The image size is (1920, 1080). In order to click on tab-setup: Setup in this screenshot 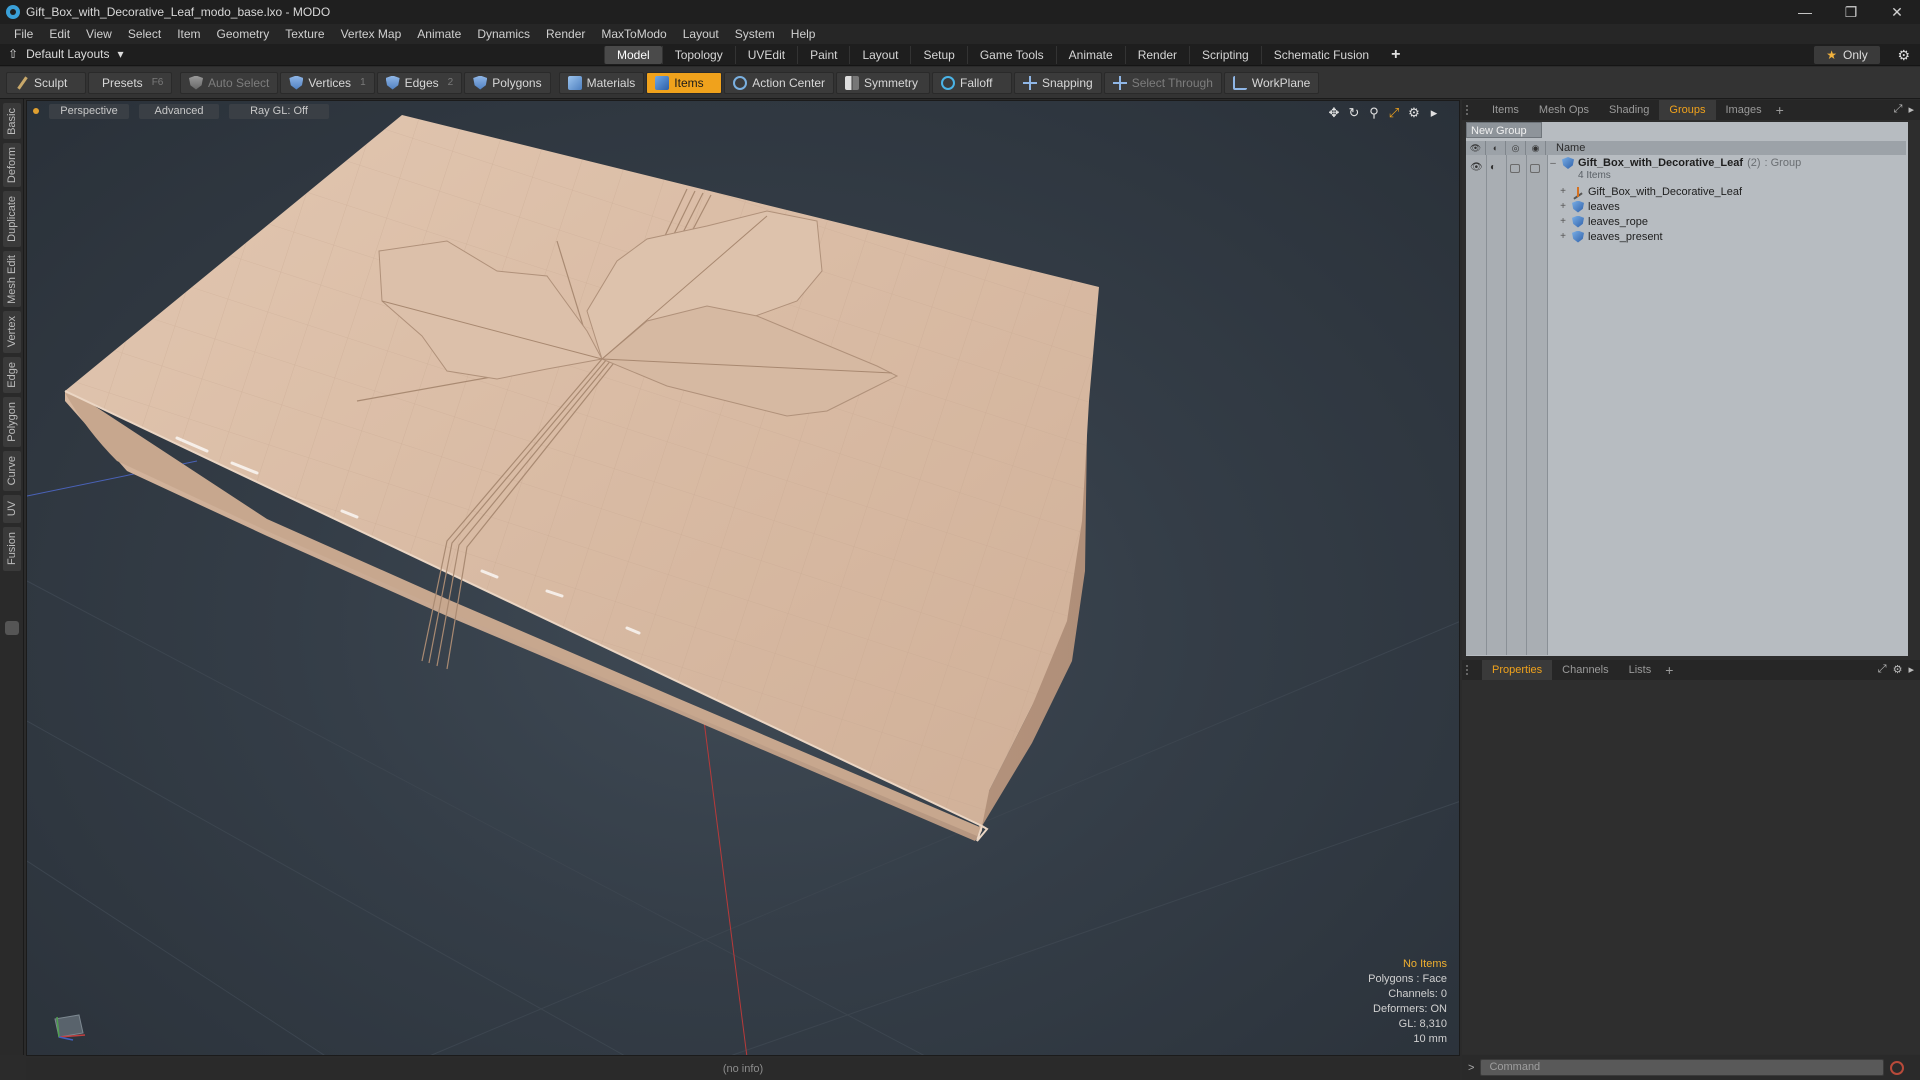, I will do `click(938, 55)`.